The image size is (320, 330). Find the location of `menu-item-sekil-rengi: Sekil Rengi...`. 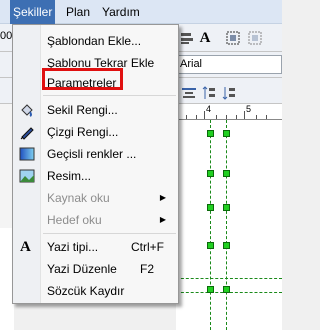

menu-item-sekil-rengi: Sekil Rengi... is located at coordinates (95, 110).